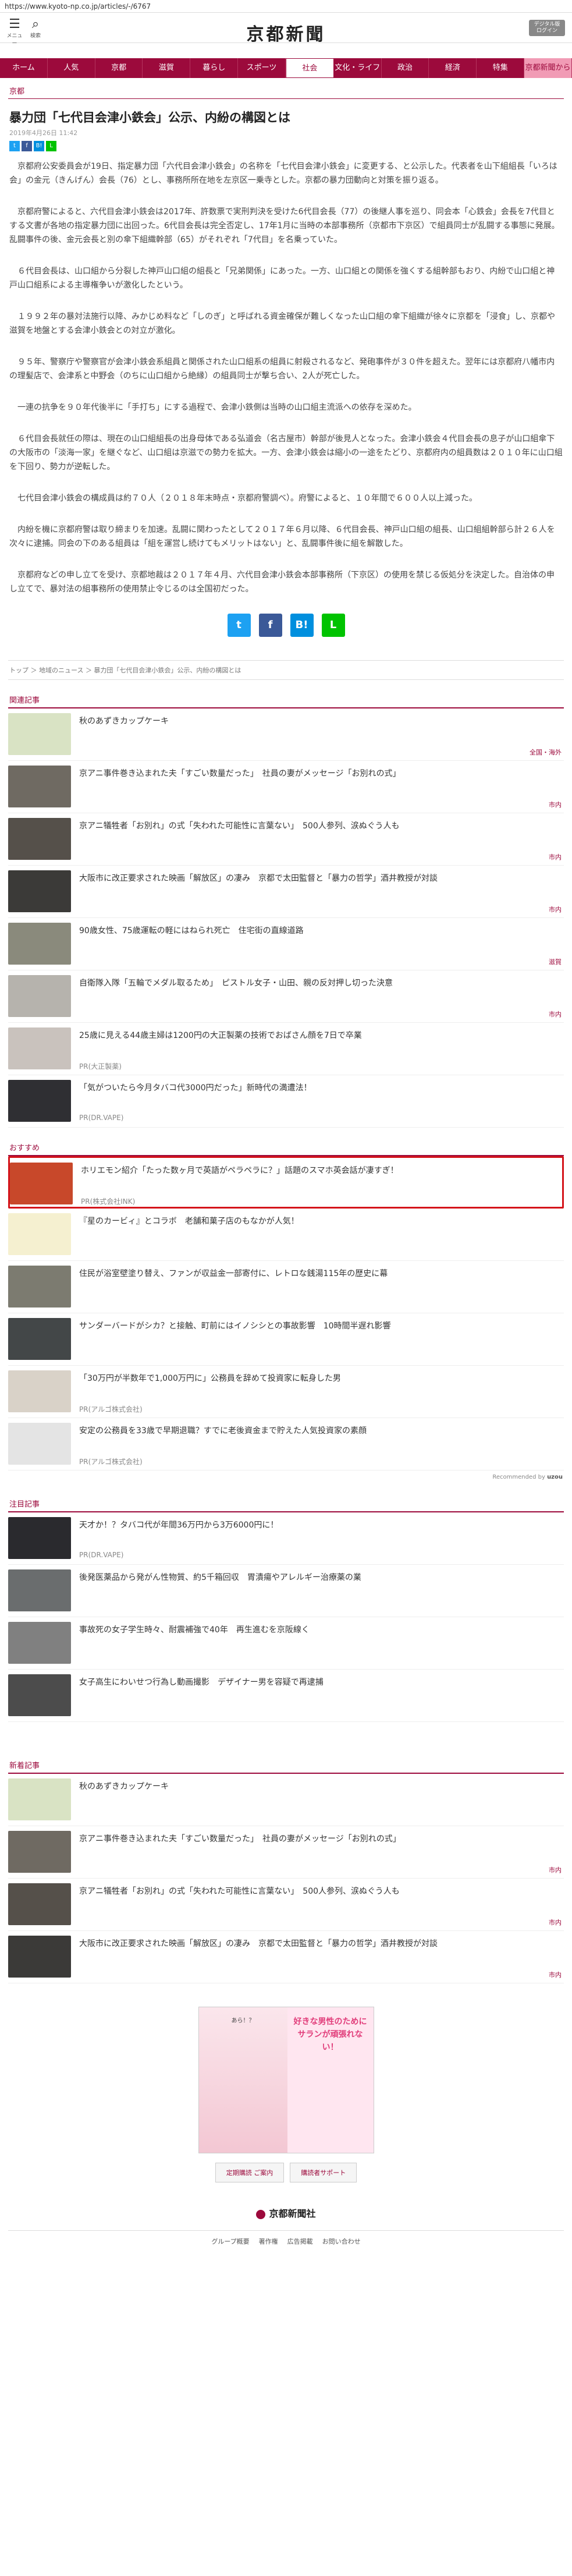 The height and width of the screenshot is (2576, 572). I want to click on footer-logo: 京都新聞社, so click(286, 2213).